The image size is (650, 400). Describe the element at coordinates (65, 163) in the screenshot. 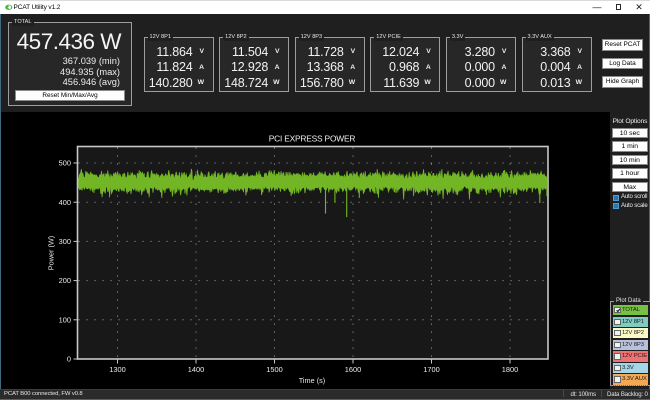

I see `svg-text: 500` at that location.